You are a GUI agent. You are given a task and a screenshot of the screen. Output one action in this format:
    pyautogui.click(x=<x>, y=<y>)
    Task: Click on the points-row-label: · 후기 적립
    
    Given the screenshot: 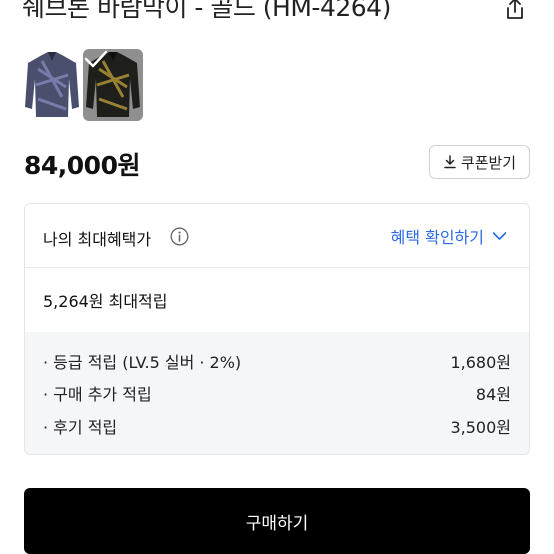 What is the action you would take?
    pyautogui.click(x=80, y=427)
    